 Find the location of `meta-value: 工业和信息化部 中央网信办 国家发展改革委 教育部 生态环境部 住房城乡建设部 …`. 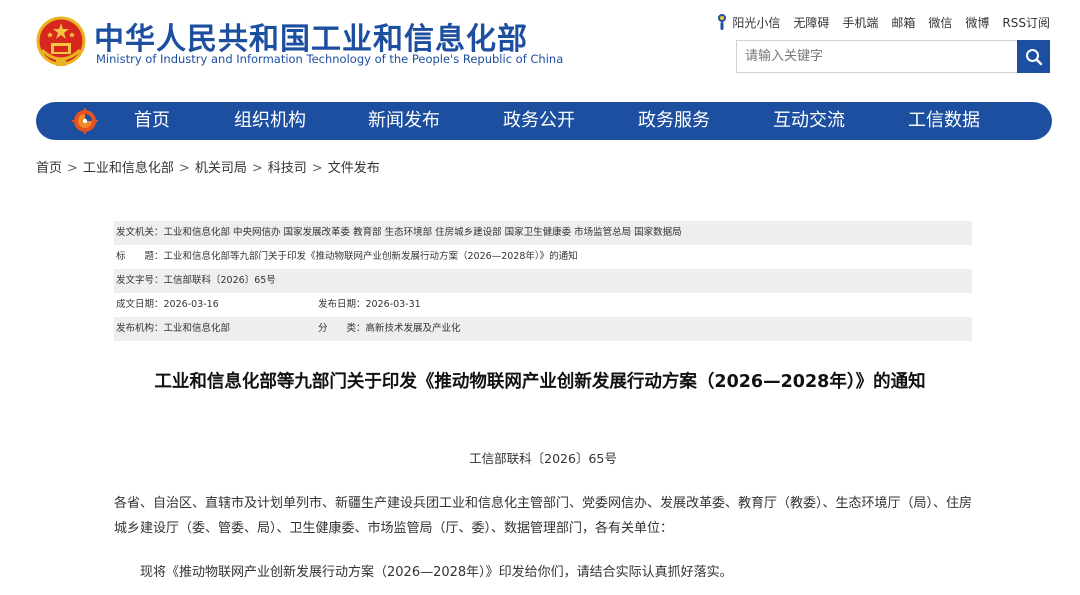

meta-value: 工业和信息化部 中央网信办 国家发展改革委 教育部 生态环境部 住房城乡建设部 … is located at coordinates (422, 232).